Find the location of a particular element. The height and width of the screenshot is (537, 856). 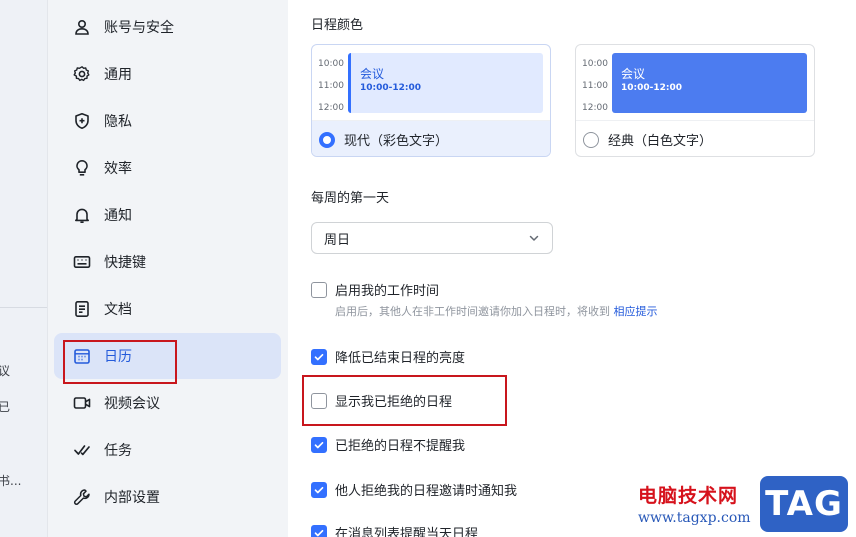

radio-button-selected is located at coordinates (327, 139).